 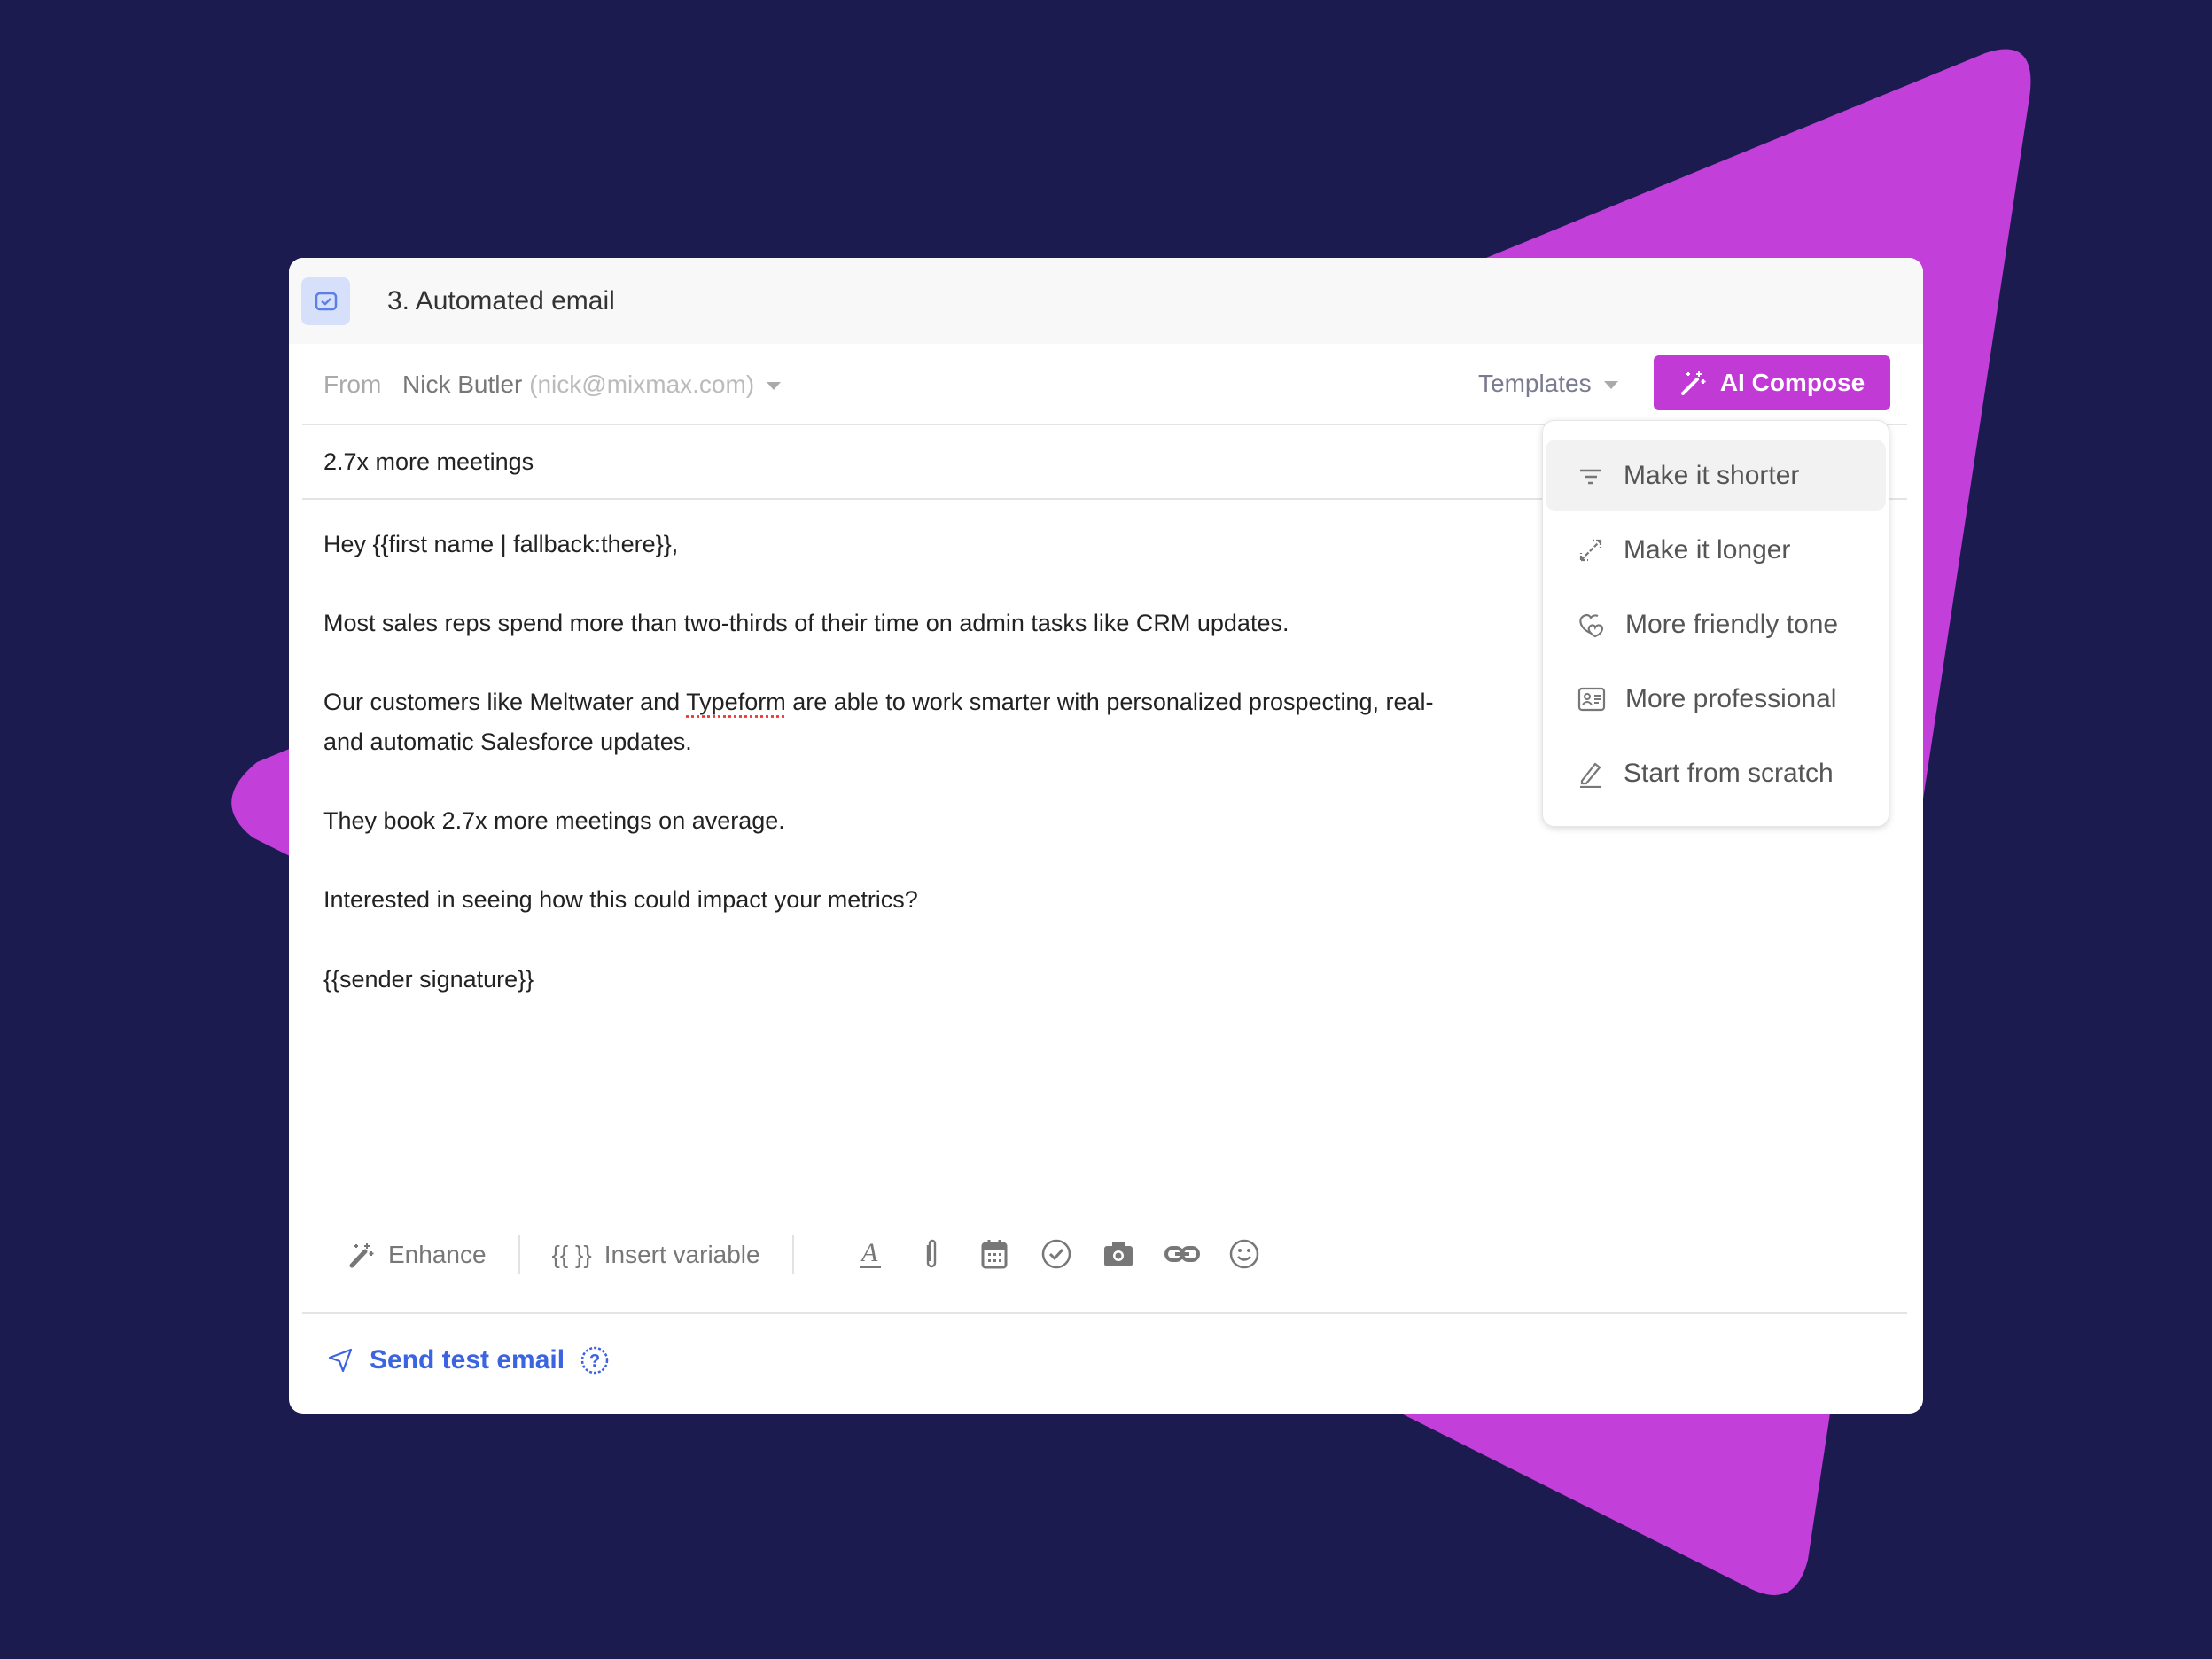 I want to click on enhance-label: Enhance, so click(x=437, y=1254).